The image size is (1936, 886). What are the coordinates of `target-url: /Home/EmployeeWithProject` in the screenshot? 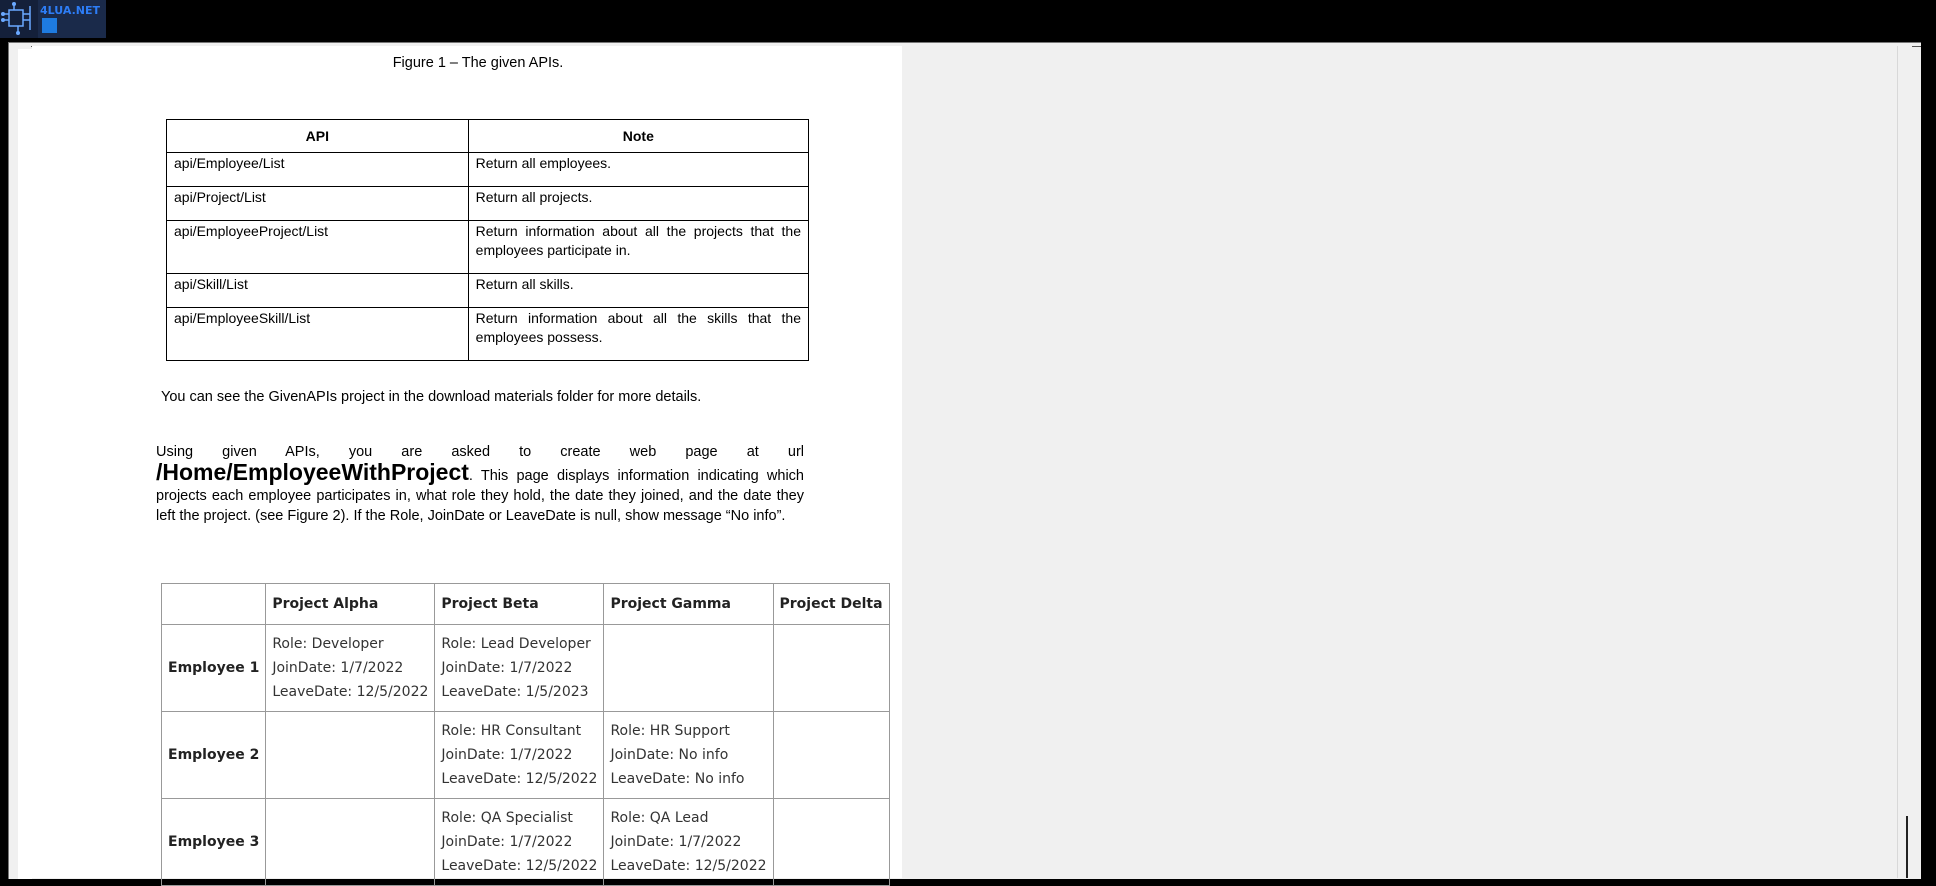 It's located at (312, 472).